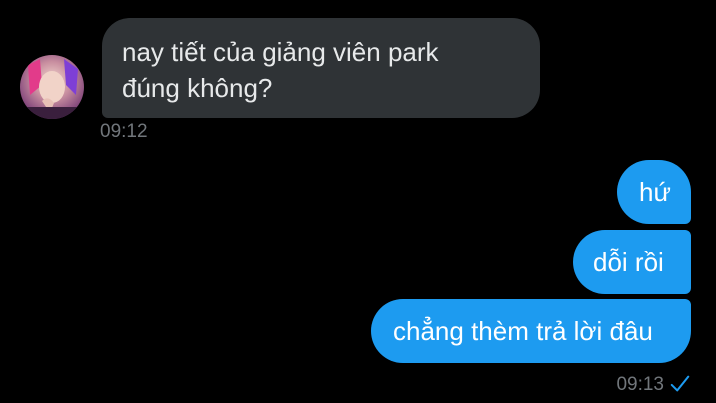 This screenshot has width=716, height=403. What do you see at coordinates (197, 88) in the screenshot?
I see `incoming-message-line-2: đúng không?` at bounding box center [197, 88].